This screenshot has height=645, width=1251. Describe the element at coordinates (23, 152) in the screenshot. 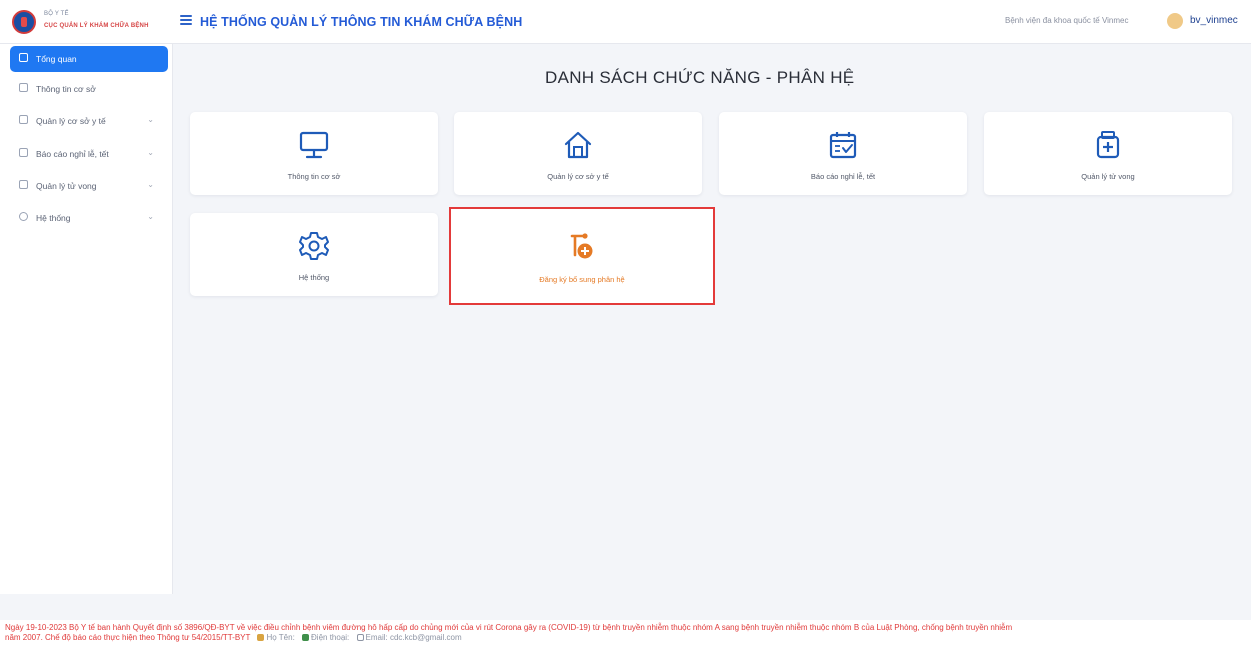

I see `calendar-icon` at that location.